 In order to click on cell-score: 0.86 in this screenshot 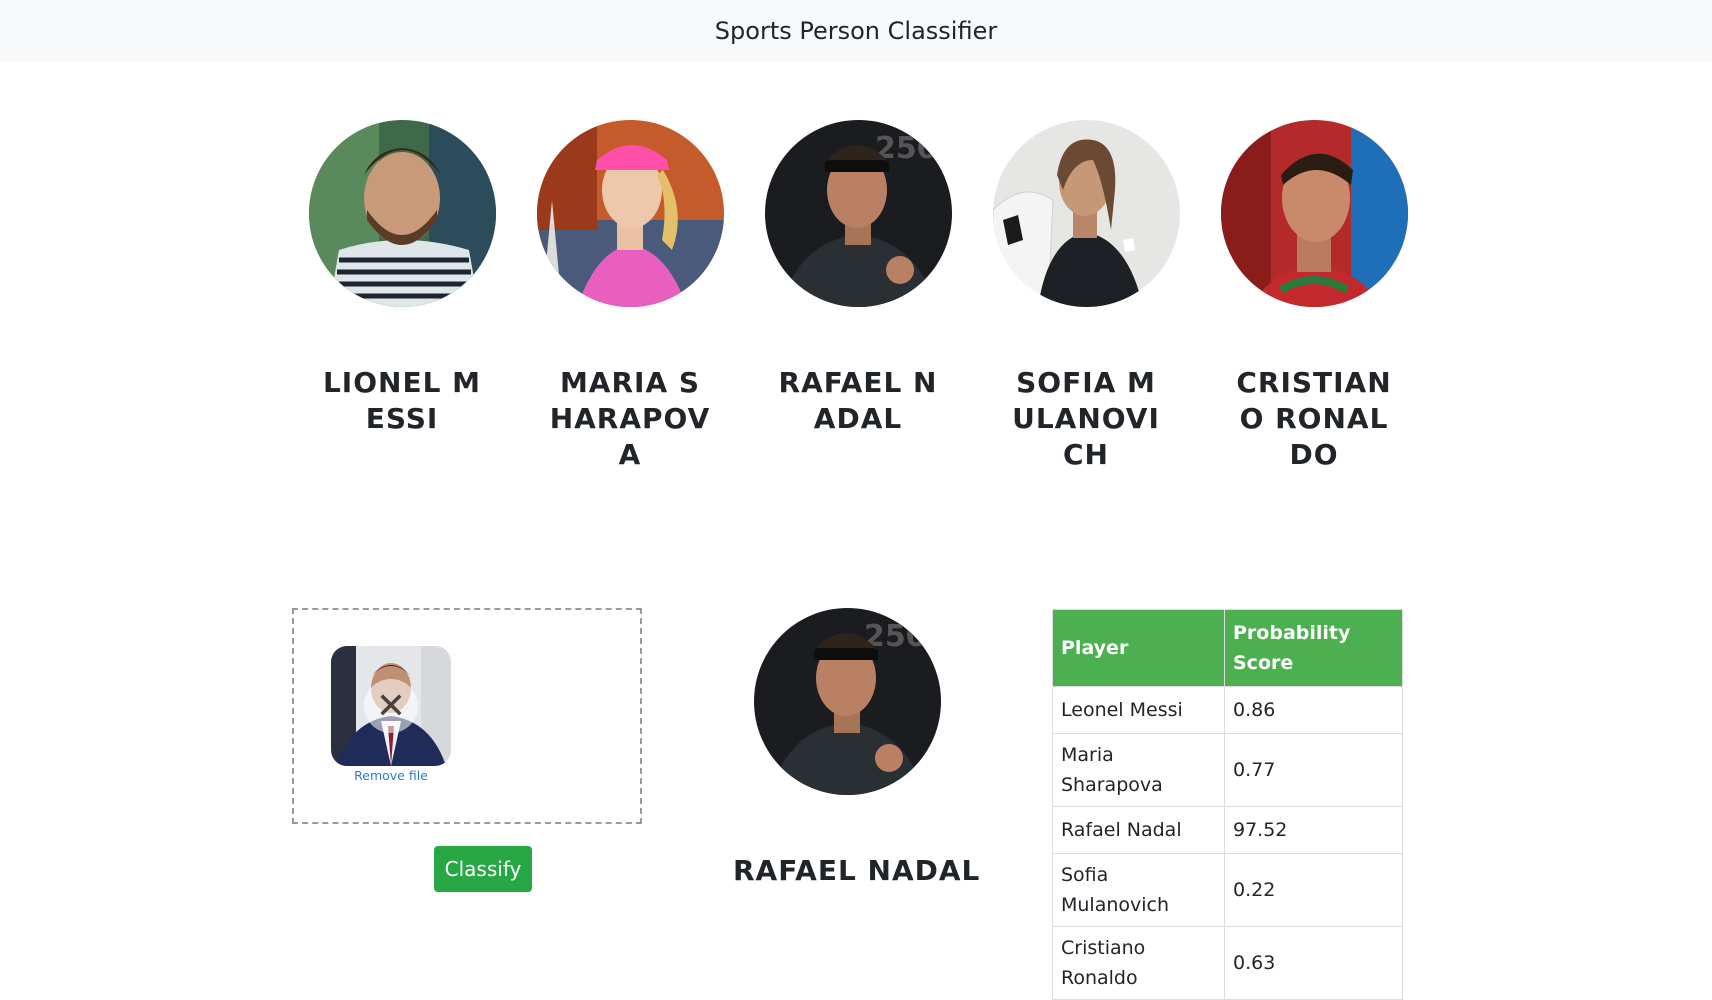, I will do `click(1313, 710)`.